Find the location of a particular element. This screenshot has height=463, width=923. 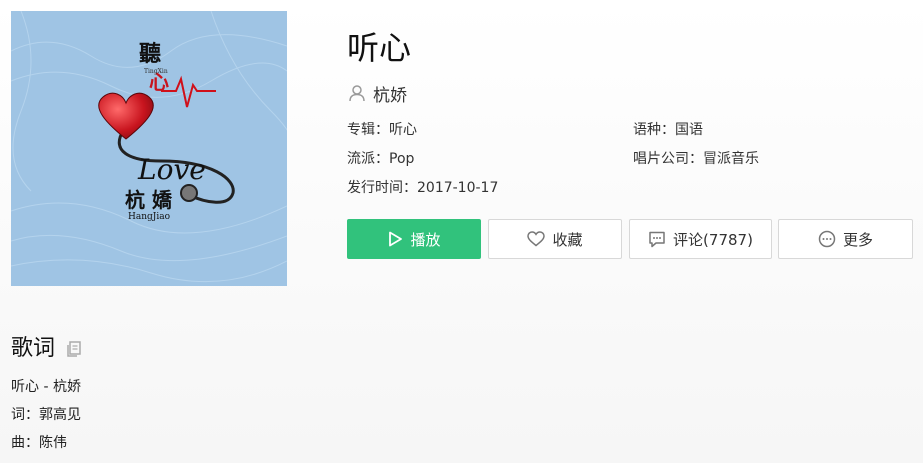

lyric-line: 词：郭高见 is located at coordinates (46, 415).